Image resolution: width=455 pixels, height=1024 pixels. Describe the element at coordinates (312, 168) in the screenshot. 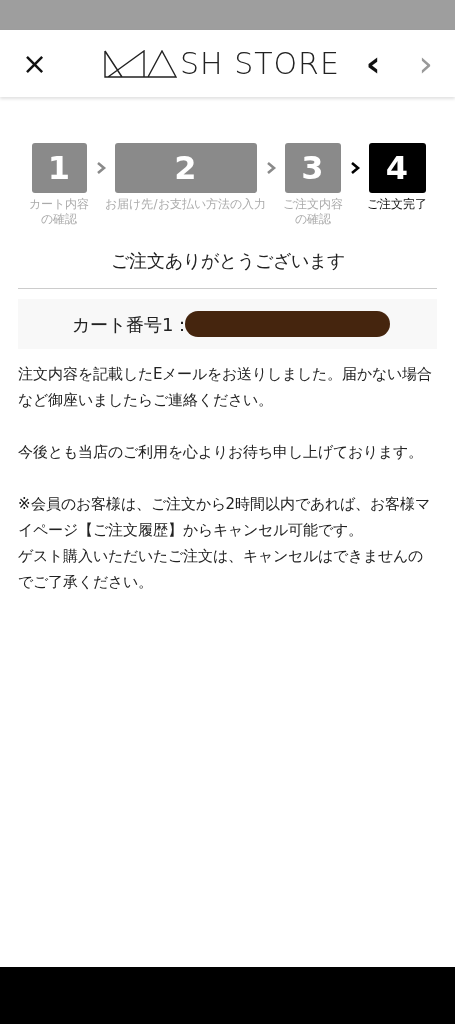

I see `step-badge: 3` at that location.